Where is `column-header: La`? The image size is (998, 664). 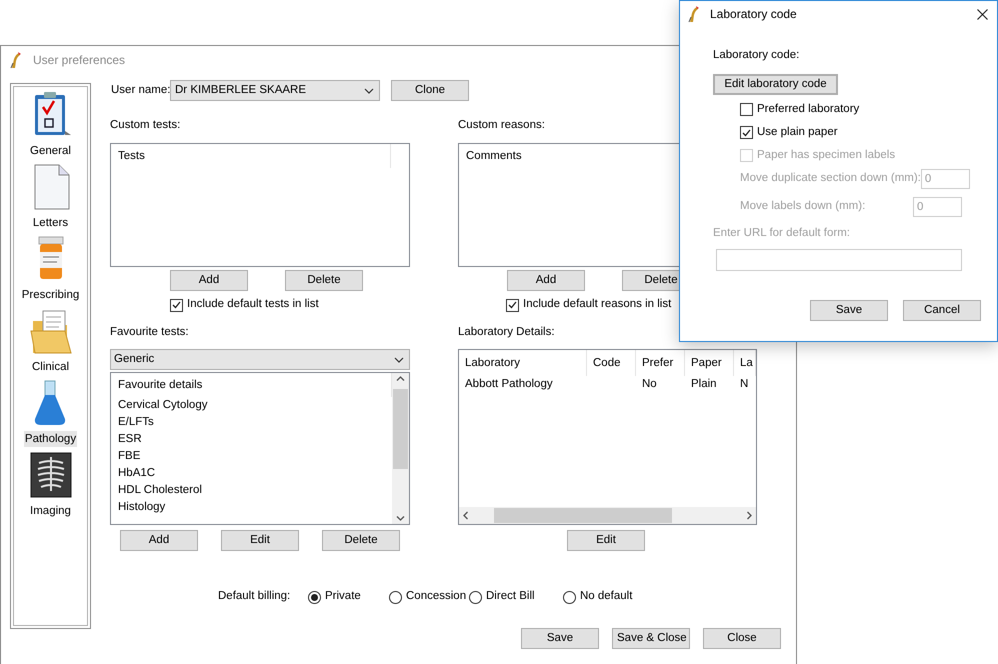
column-header: La is located at coordinates (745, 363).